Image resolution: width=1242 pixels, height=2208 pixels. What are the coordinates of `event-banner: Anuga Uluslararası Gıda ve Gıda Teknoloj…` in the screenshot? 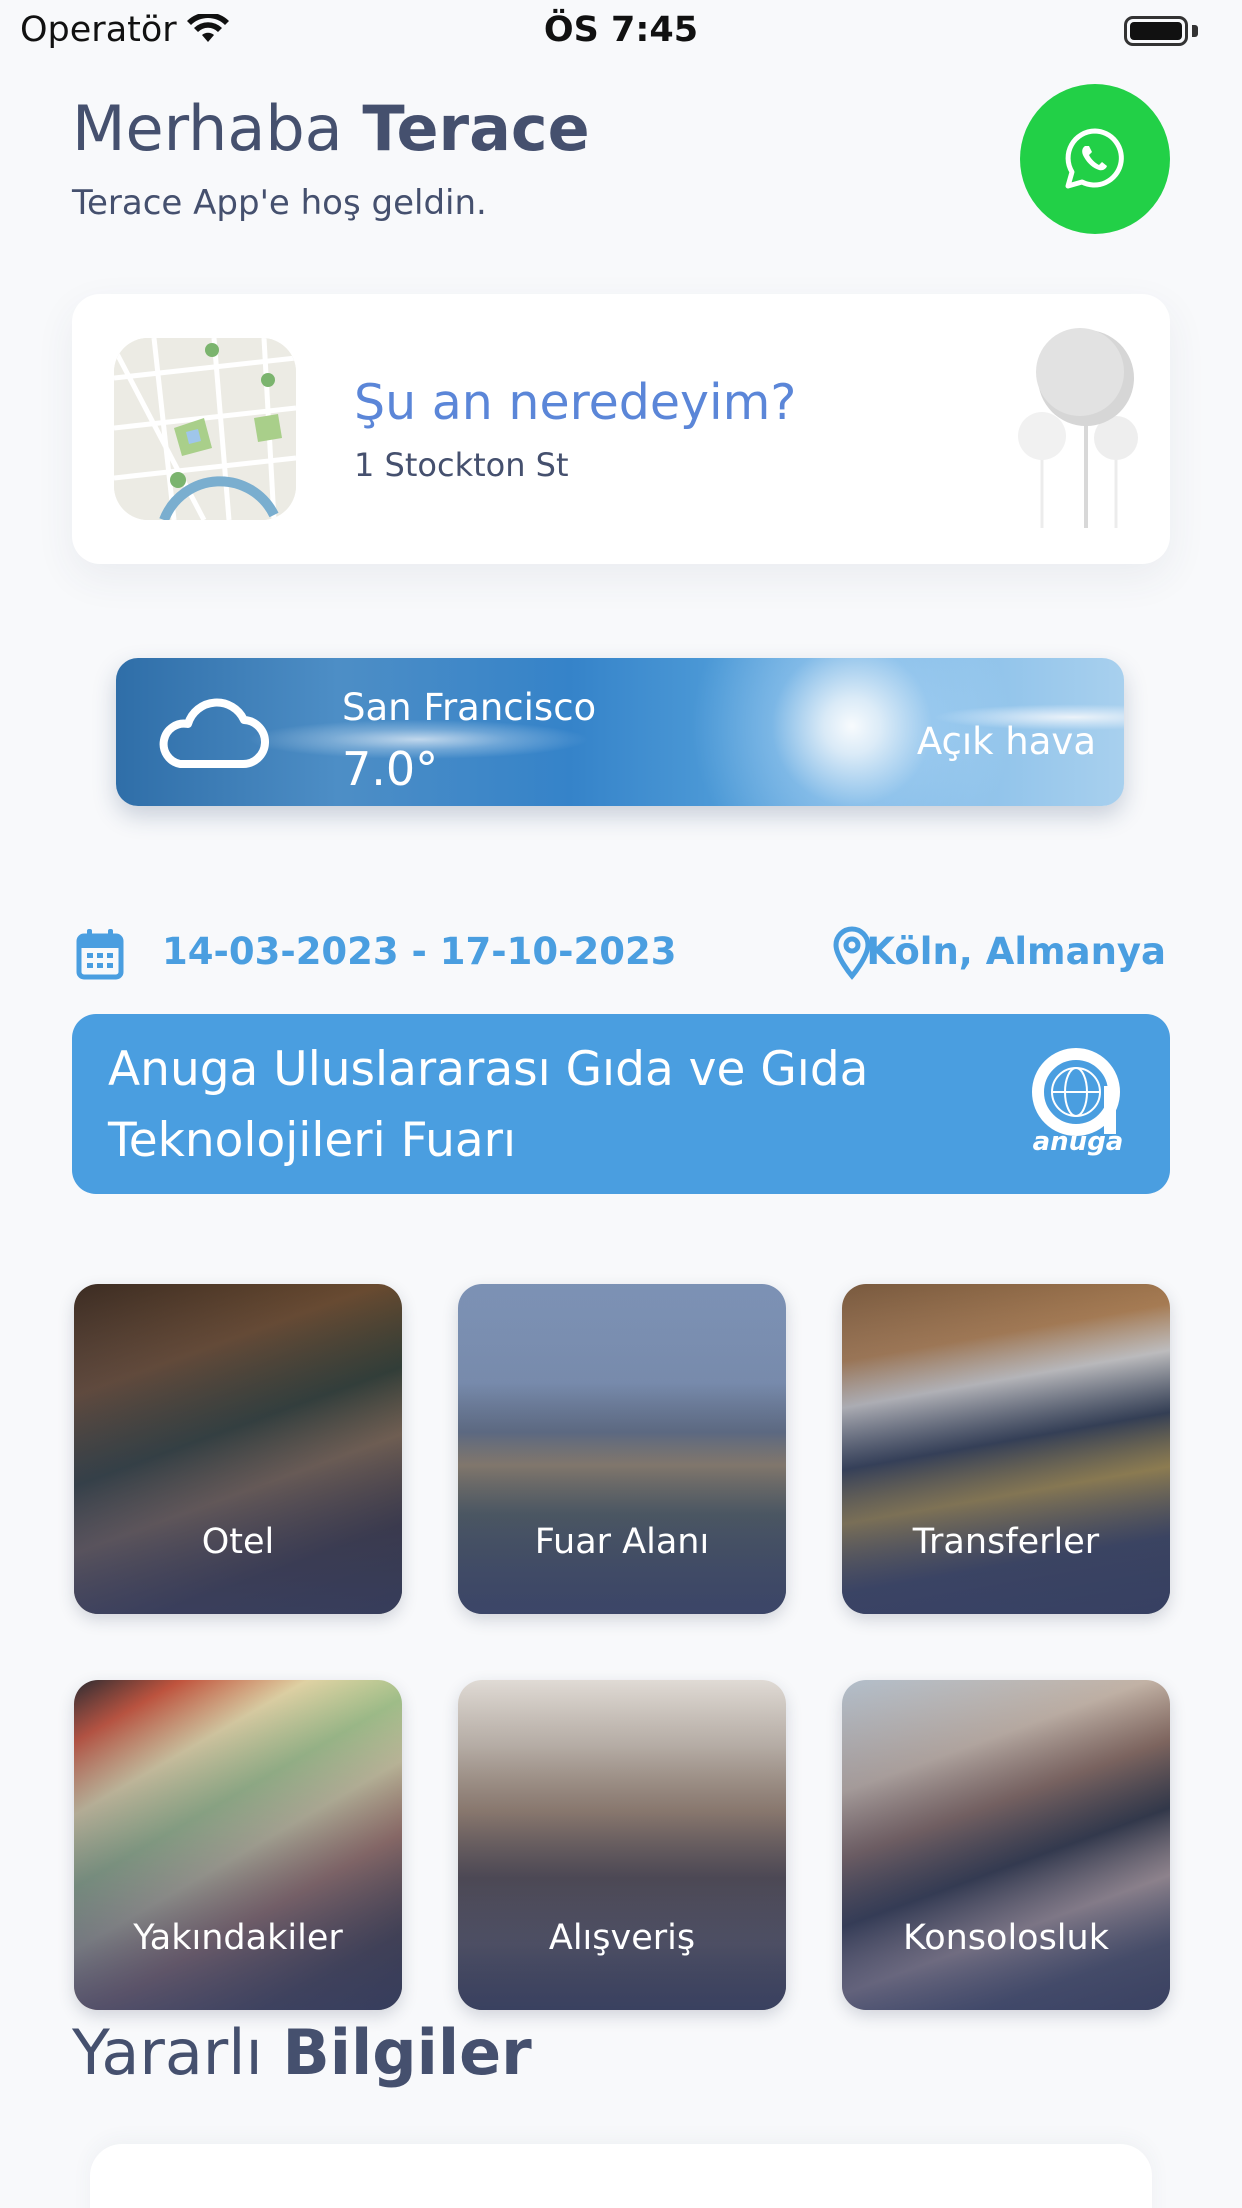 It's located at (621, 1104).